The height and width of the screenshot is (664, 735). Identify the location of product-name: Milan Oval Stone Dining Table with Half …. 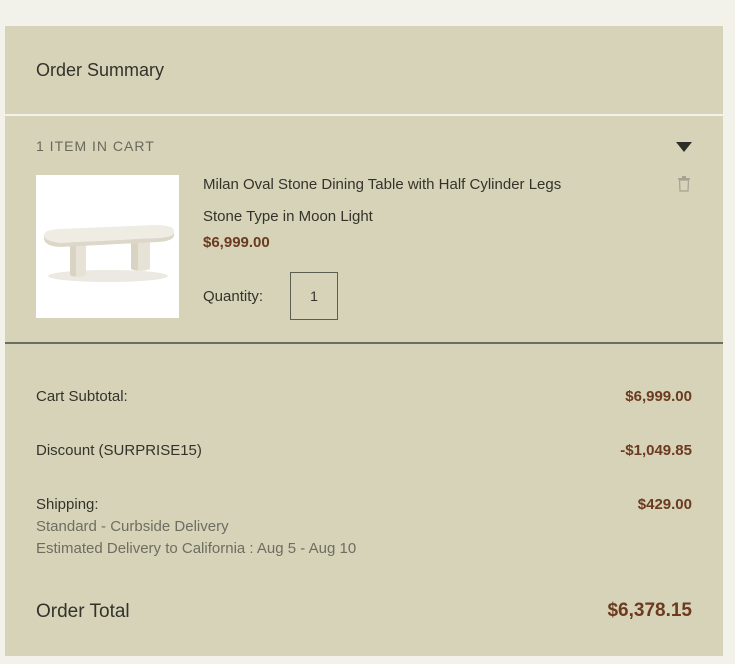
(382, 184).